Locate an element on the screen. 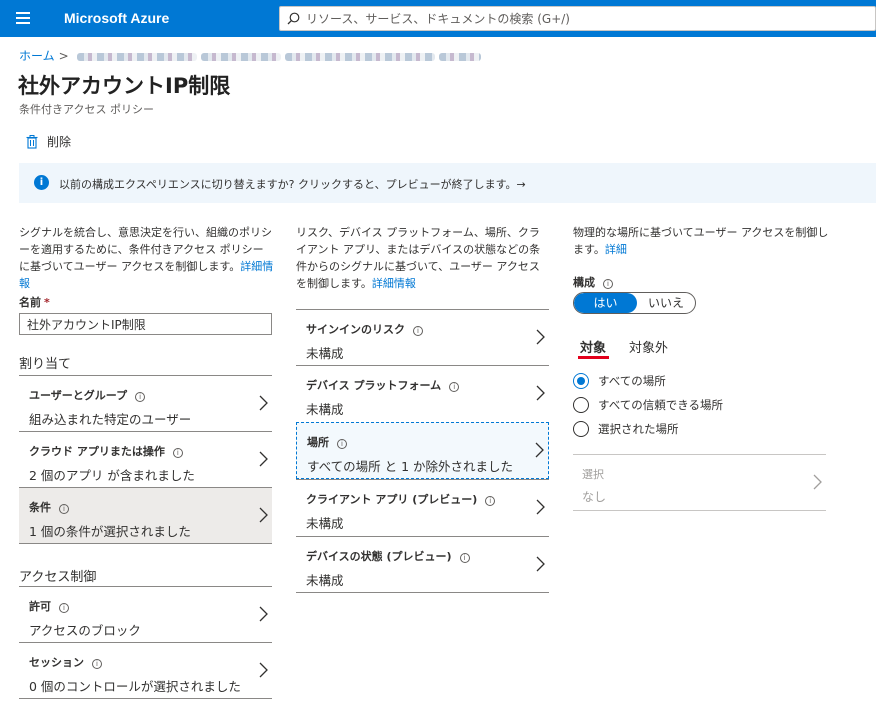 Image resolution: width=876 pixels, height=722 pixels. item-label-text: クライアント アプリ (プレビュー) is located at coordinates (392, 499).